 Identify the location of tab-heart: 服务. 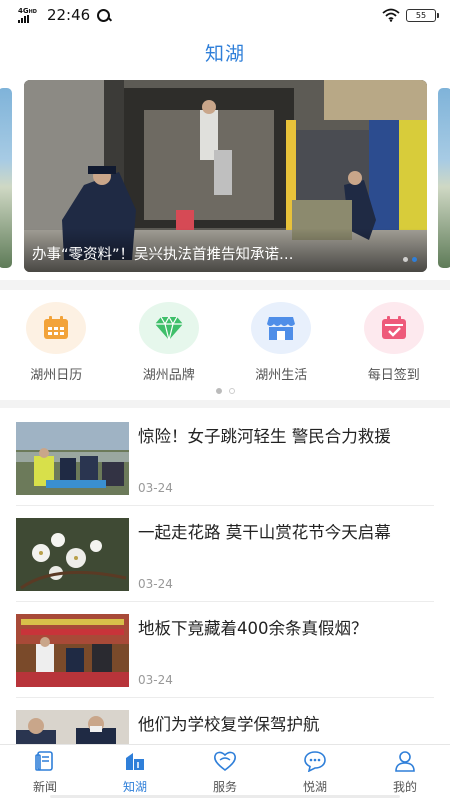
(225, 772).